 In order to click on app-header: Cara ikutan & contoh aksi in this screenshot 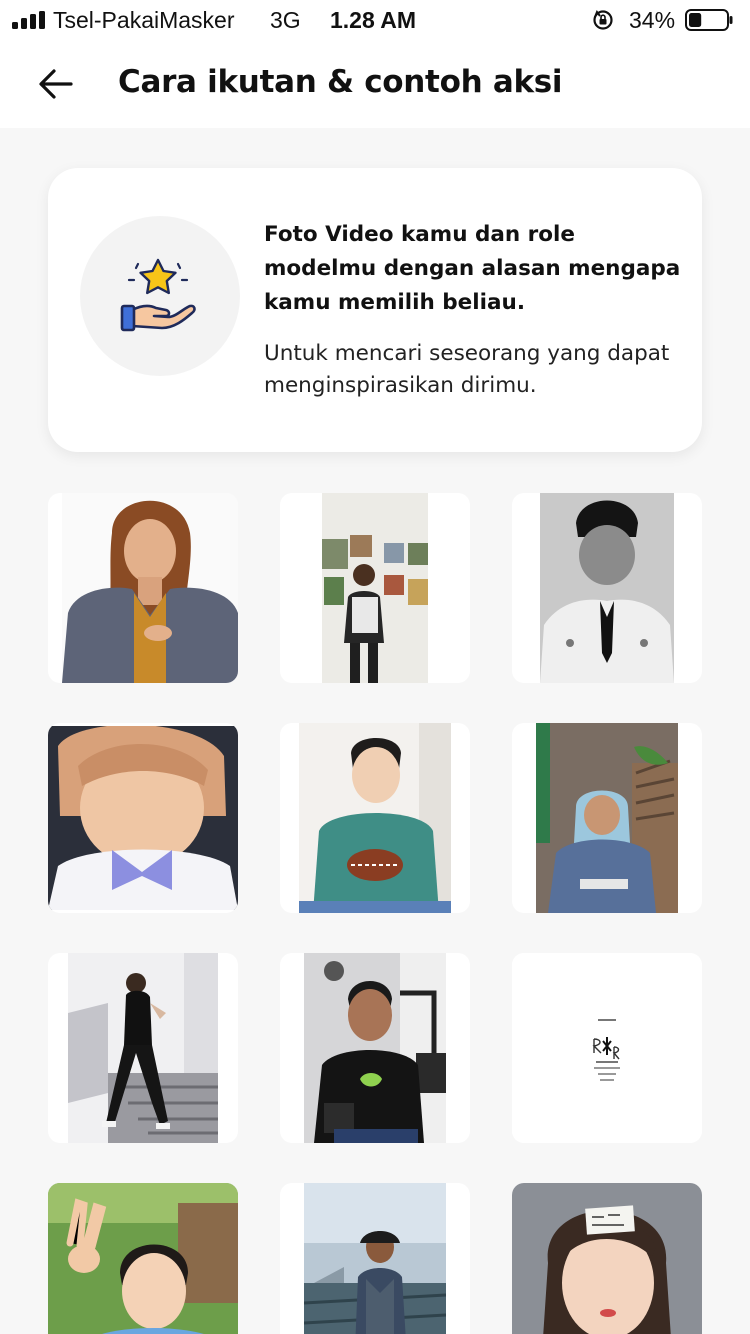, I will do `click(375, 84)`.